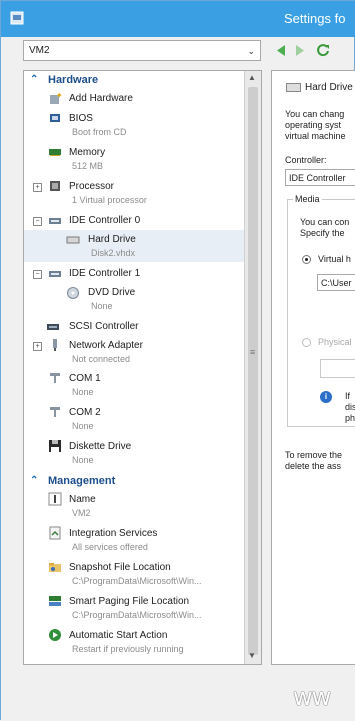 This screenshot has height=721, width=355. Describe the element at coordinates (55, 601) in the screenshot. I see `smart-paging-icon` at that location.